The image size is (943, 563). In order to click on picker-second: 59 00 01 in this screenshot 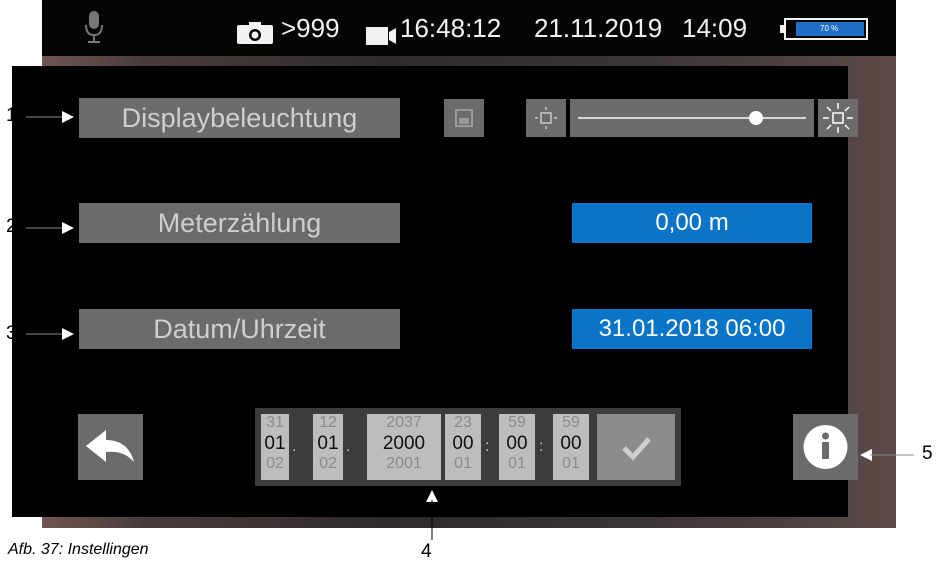, I will do `click(571, 447)`.